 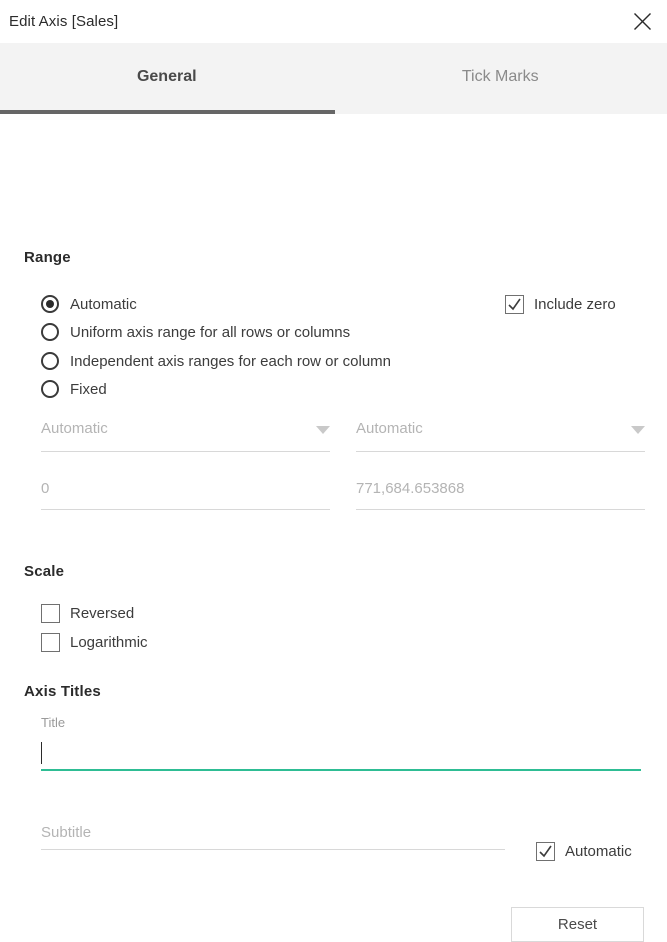 I want to click on radio-fixed-indicator, so click(x=50, y=389).